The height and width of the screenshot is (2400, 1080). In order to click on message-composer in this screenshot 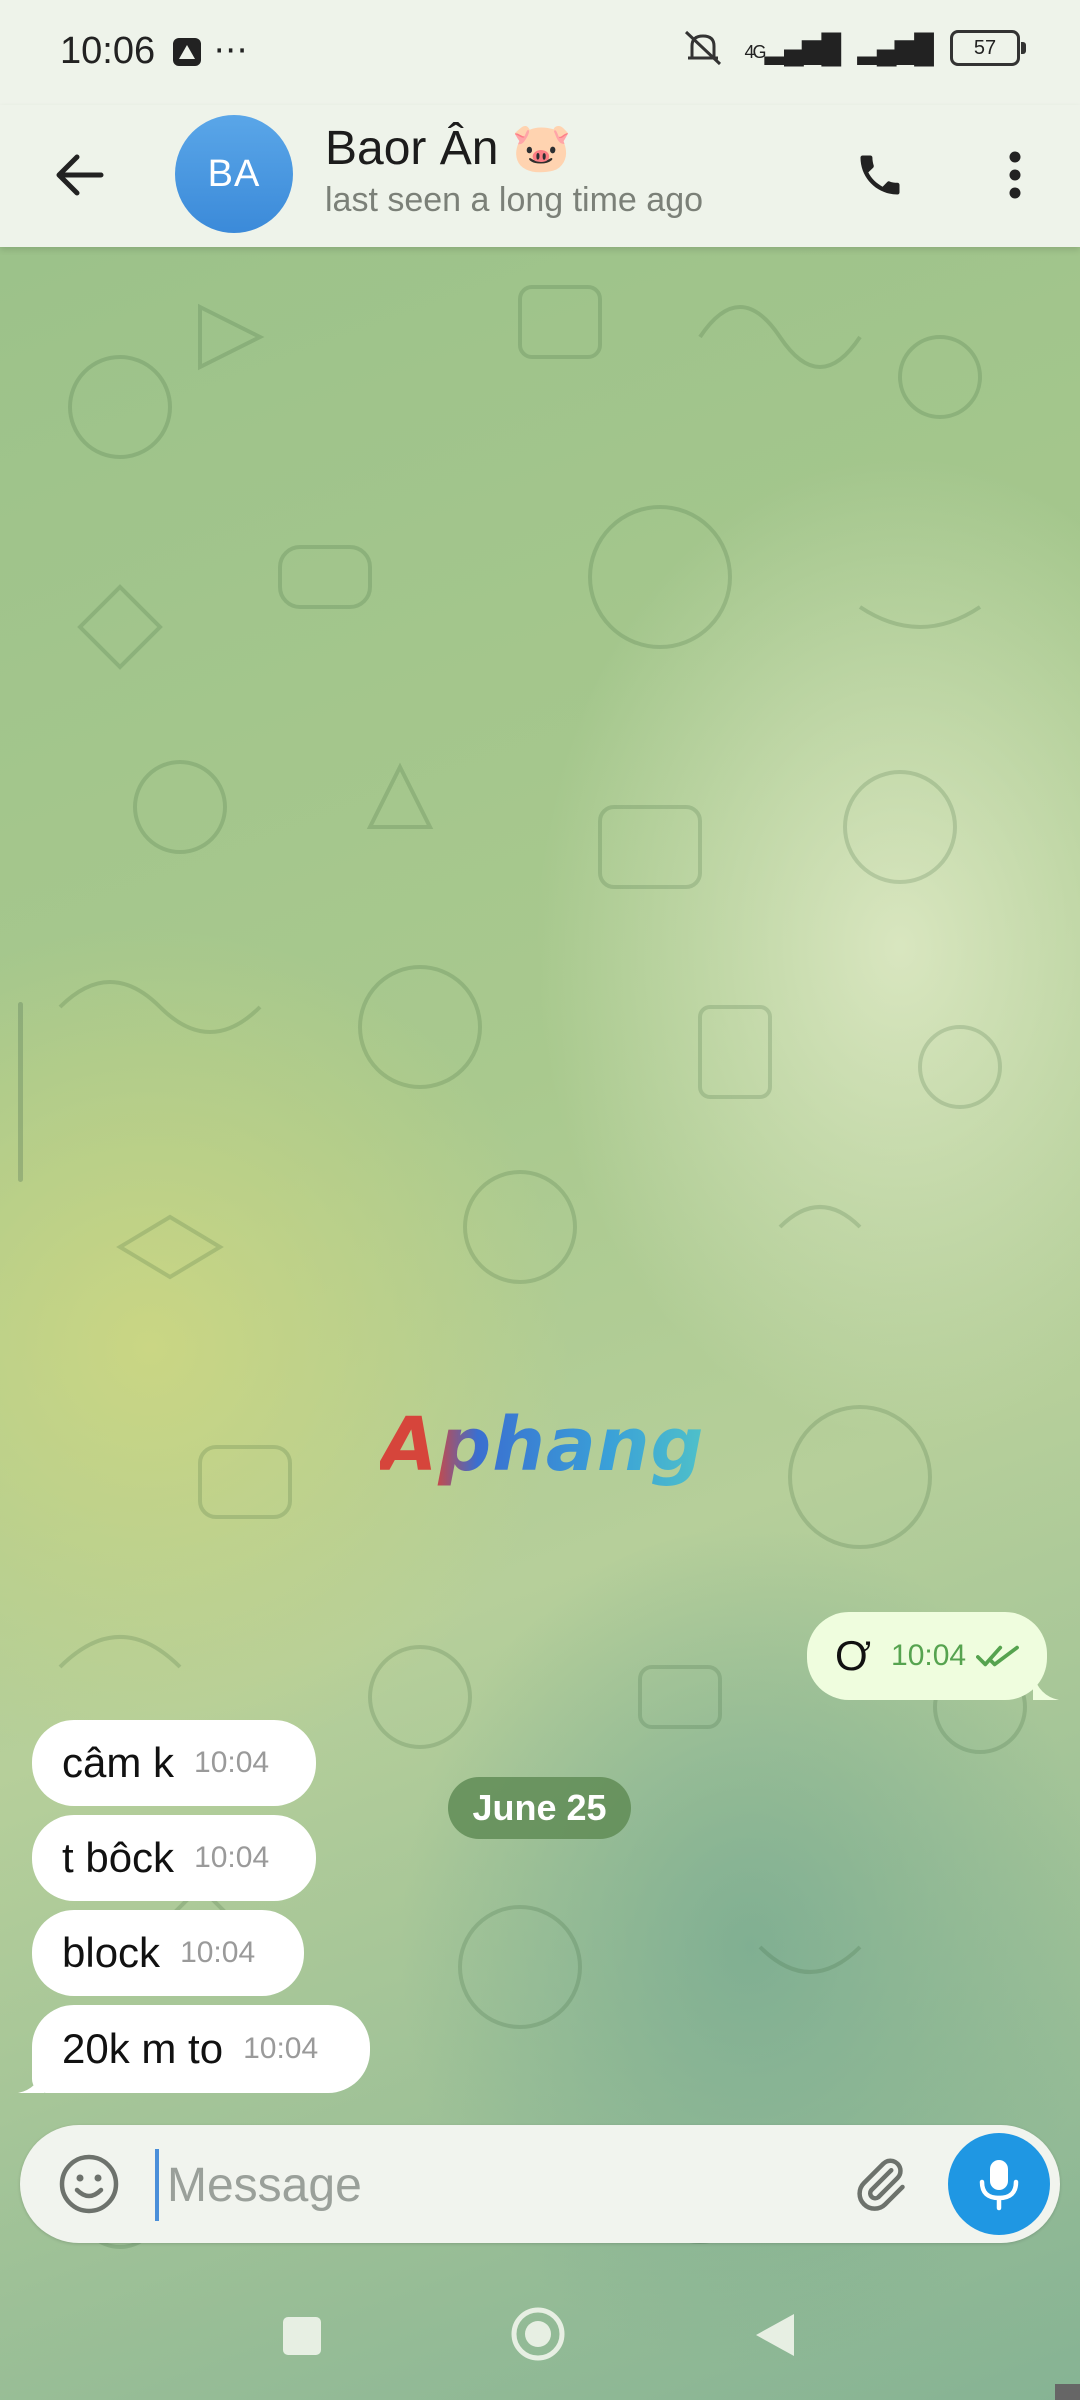, I will do `click(540, 2184)`.